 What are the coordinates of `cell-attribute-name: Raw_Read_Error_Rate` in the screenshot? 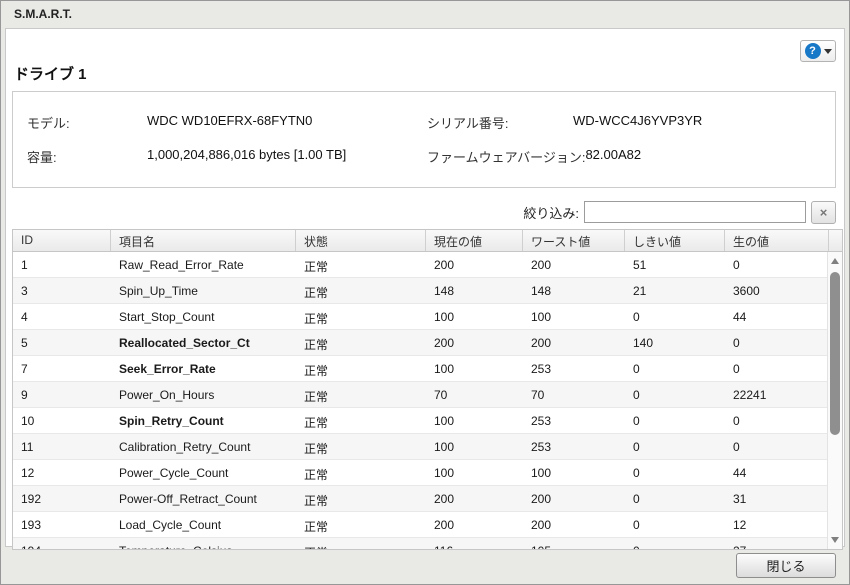 It's located at (181, 265).